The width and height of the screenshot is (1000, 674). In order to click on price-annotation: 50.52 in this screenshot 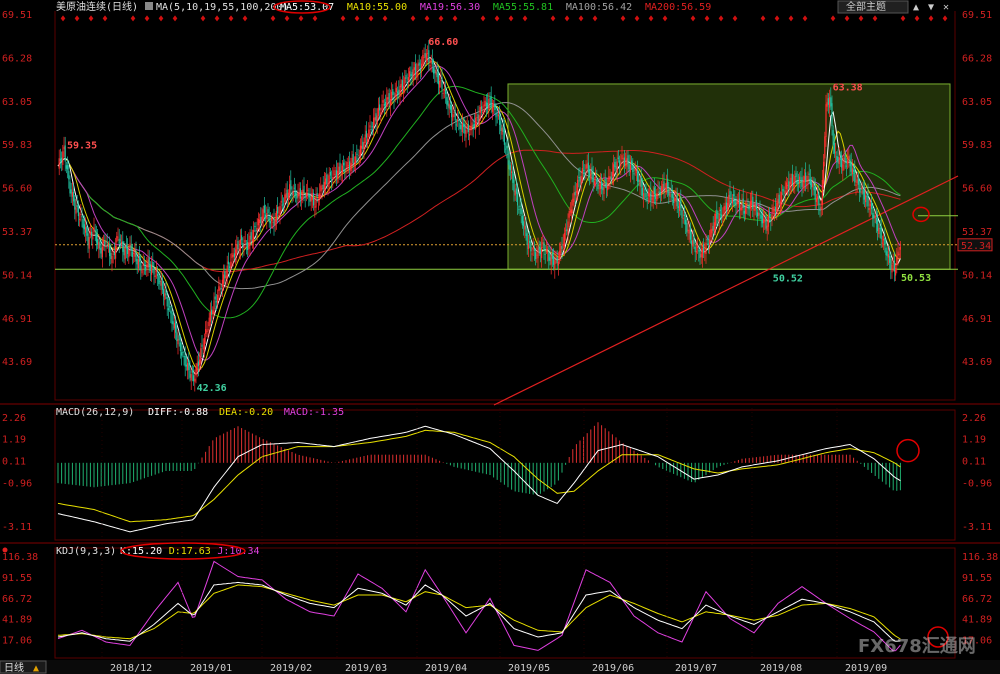, I will do `click(788, 278)`.